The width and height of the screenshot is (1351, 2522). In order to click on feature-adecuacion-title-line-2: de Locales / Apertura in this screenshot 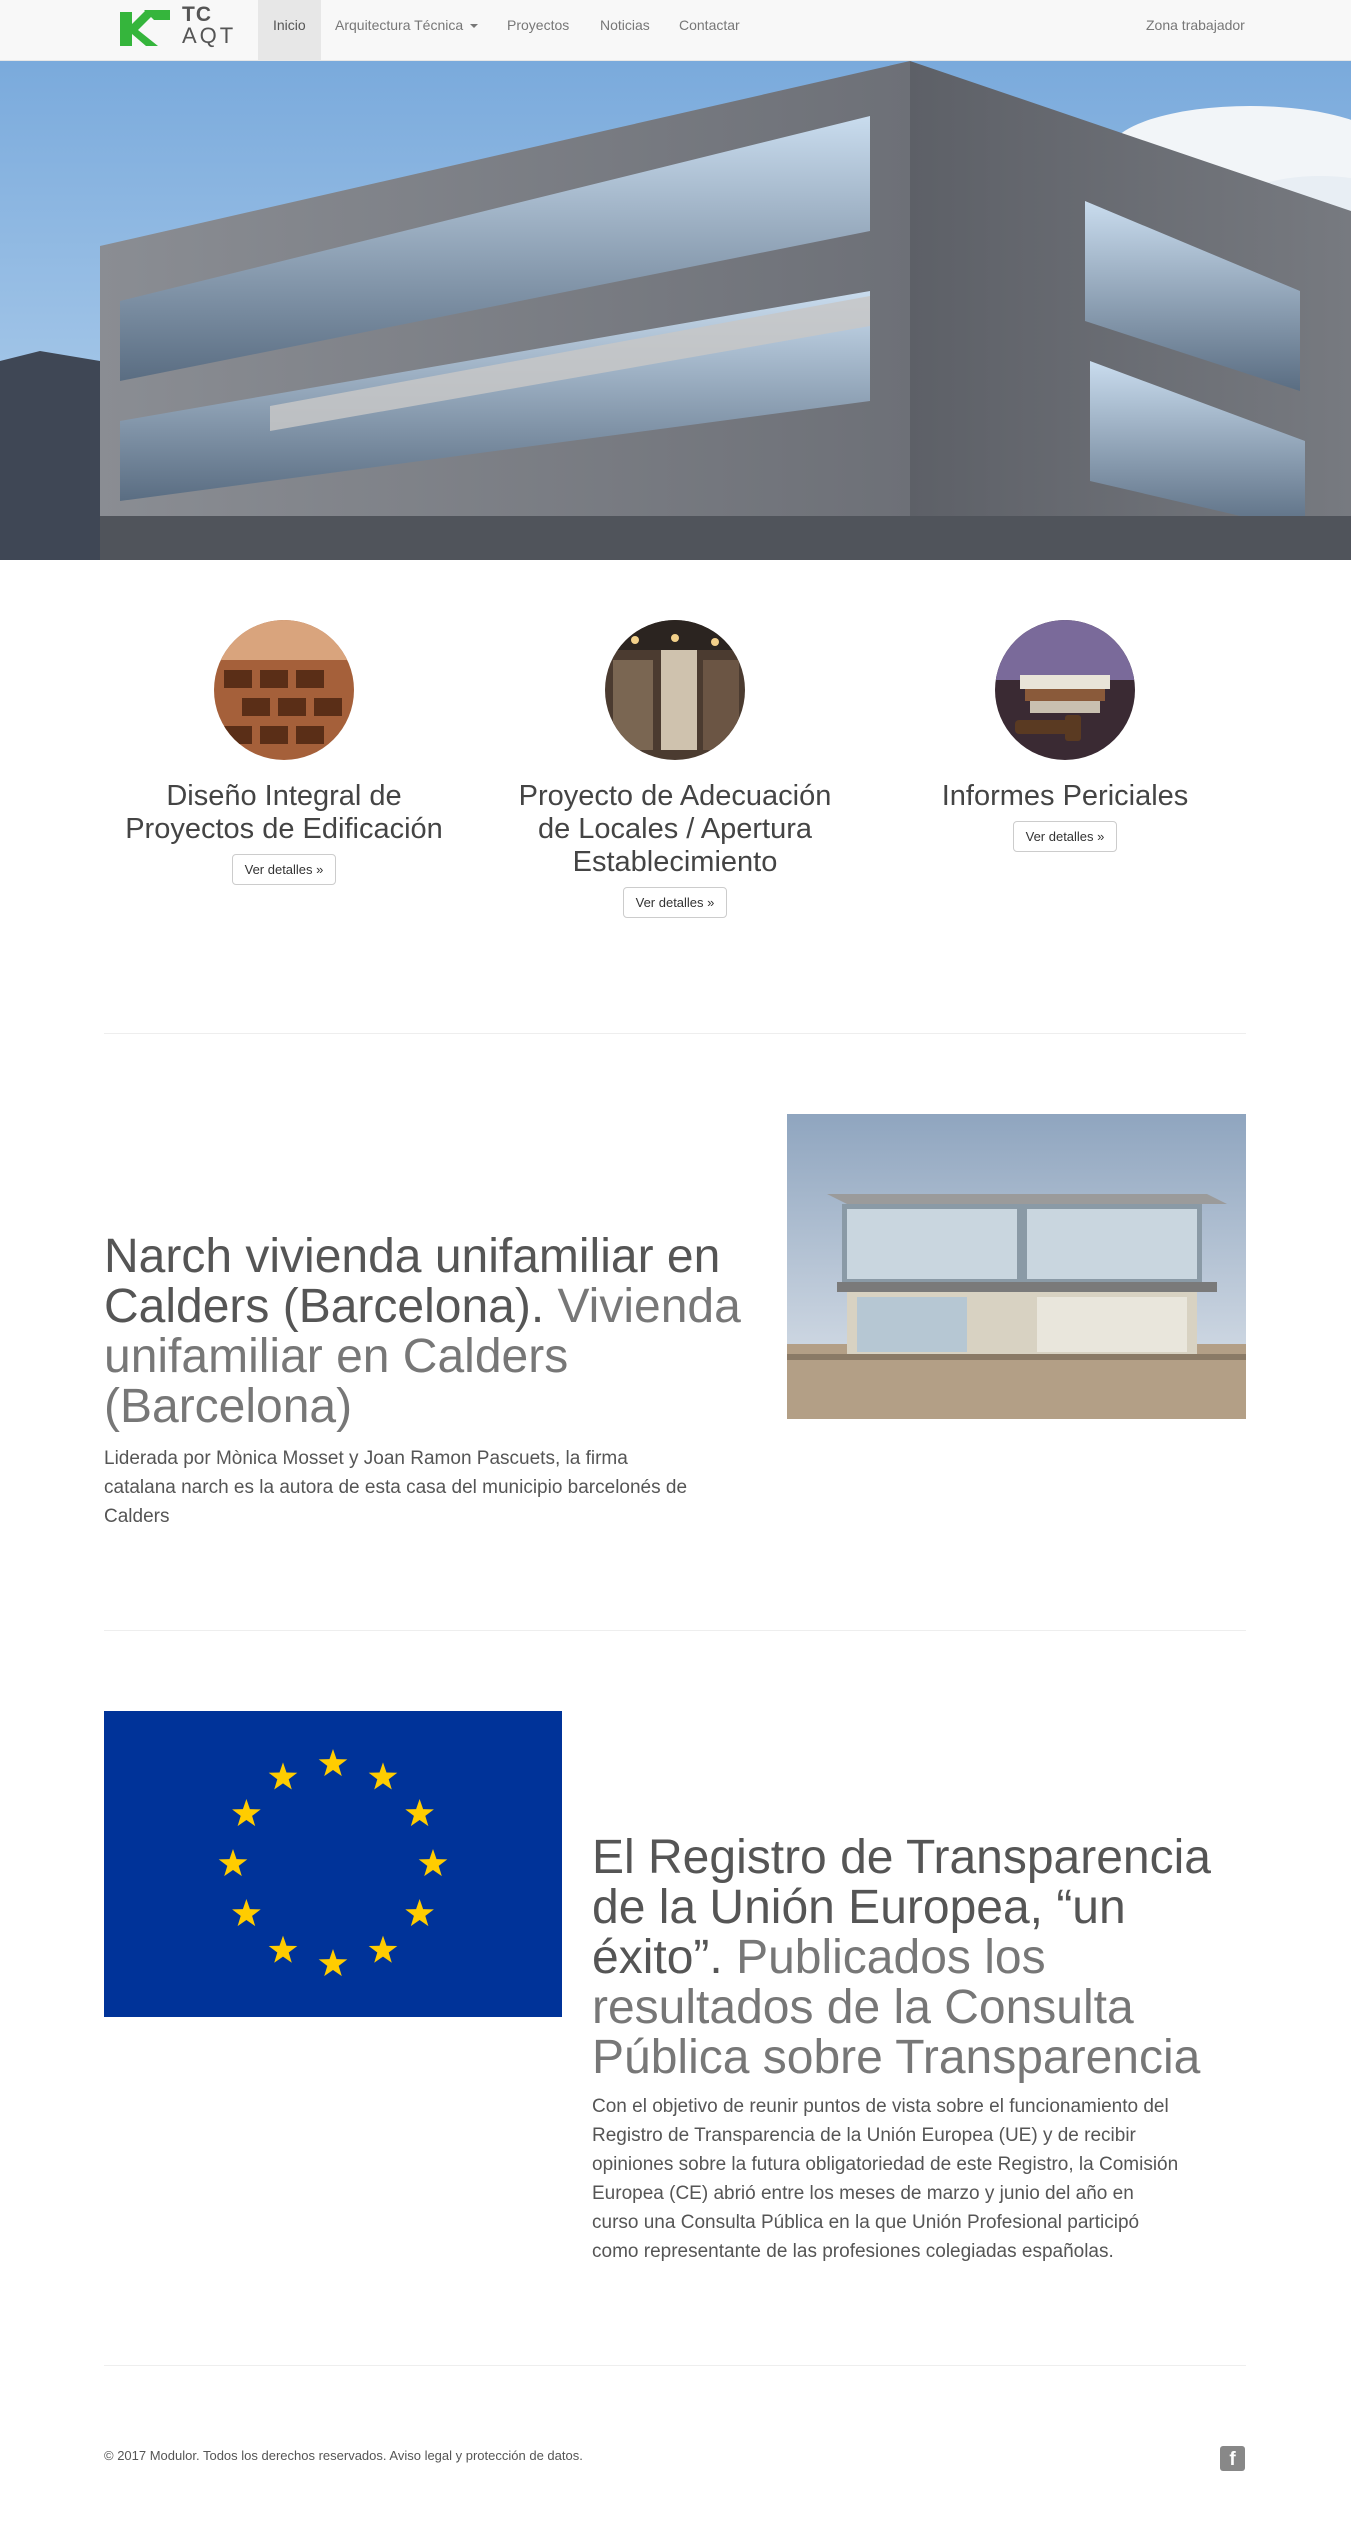, I will do `click(675, 829)`.